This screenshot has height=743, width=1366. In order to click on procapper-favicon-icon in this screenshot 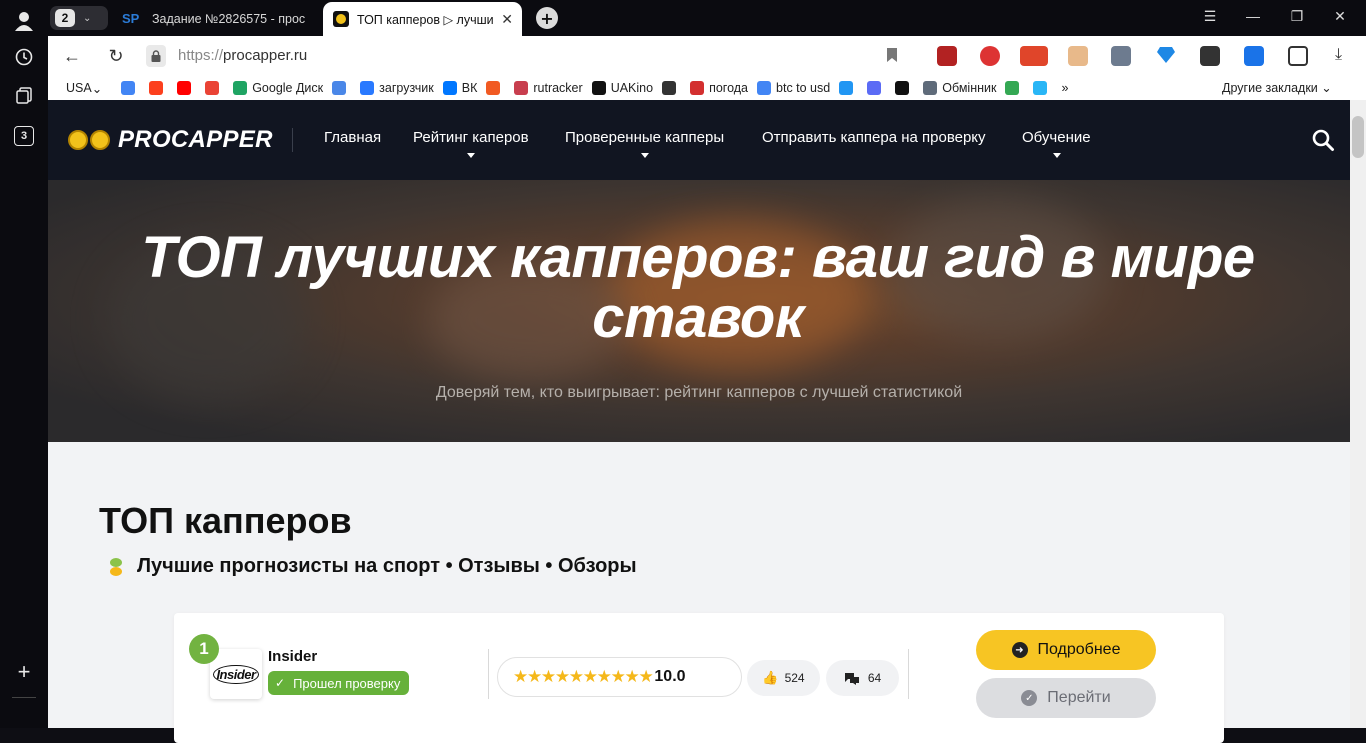, I will do `click(341, 19)`.